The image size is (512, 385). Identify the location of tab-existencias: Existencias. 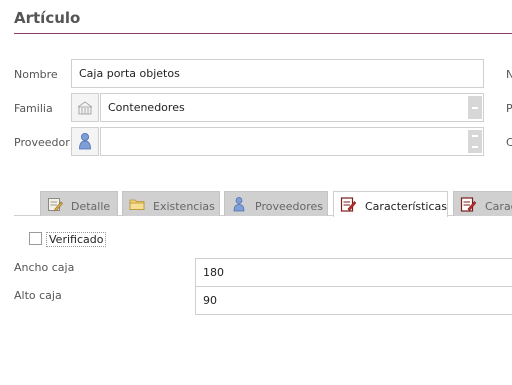
(171, 203).